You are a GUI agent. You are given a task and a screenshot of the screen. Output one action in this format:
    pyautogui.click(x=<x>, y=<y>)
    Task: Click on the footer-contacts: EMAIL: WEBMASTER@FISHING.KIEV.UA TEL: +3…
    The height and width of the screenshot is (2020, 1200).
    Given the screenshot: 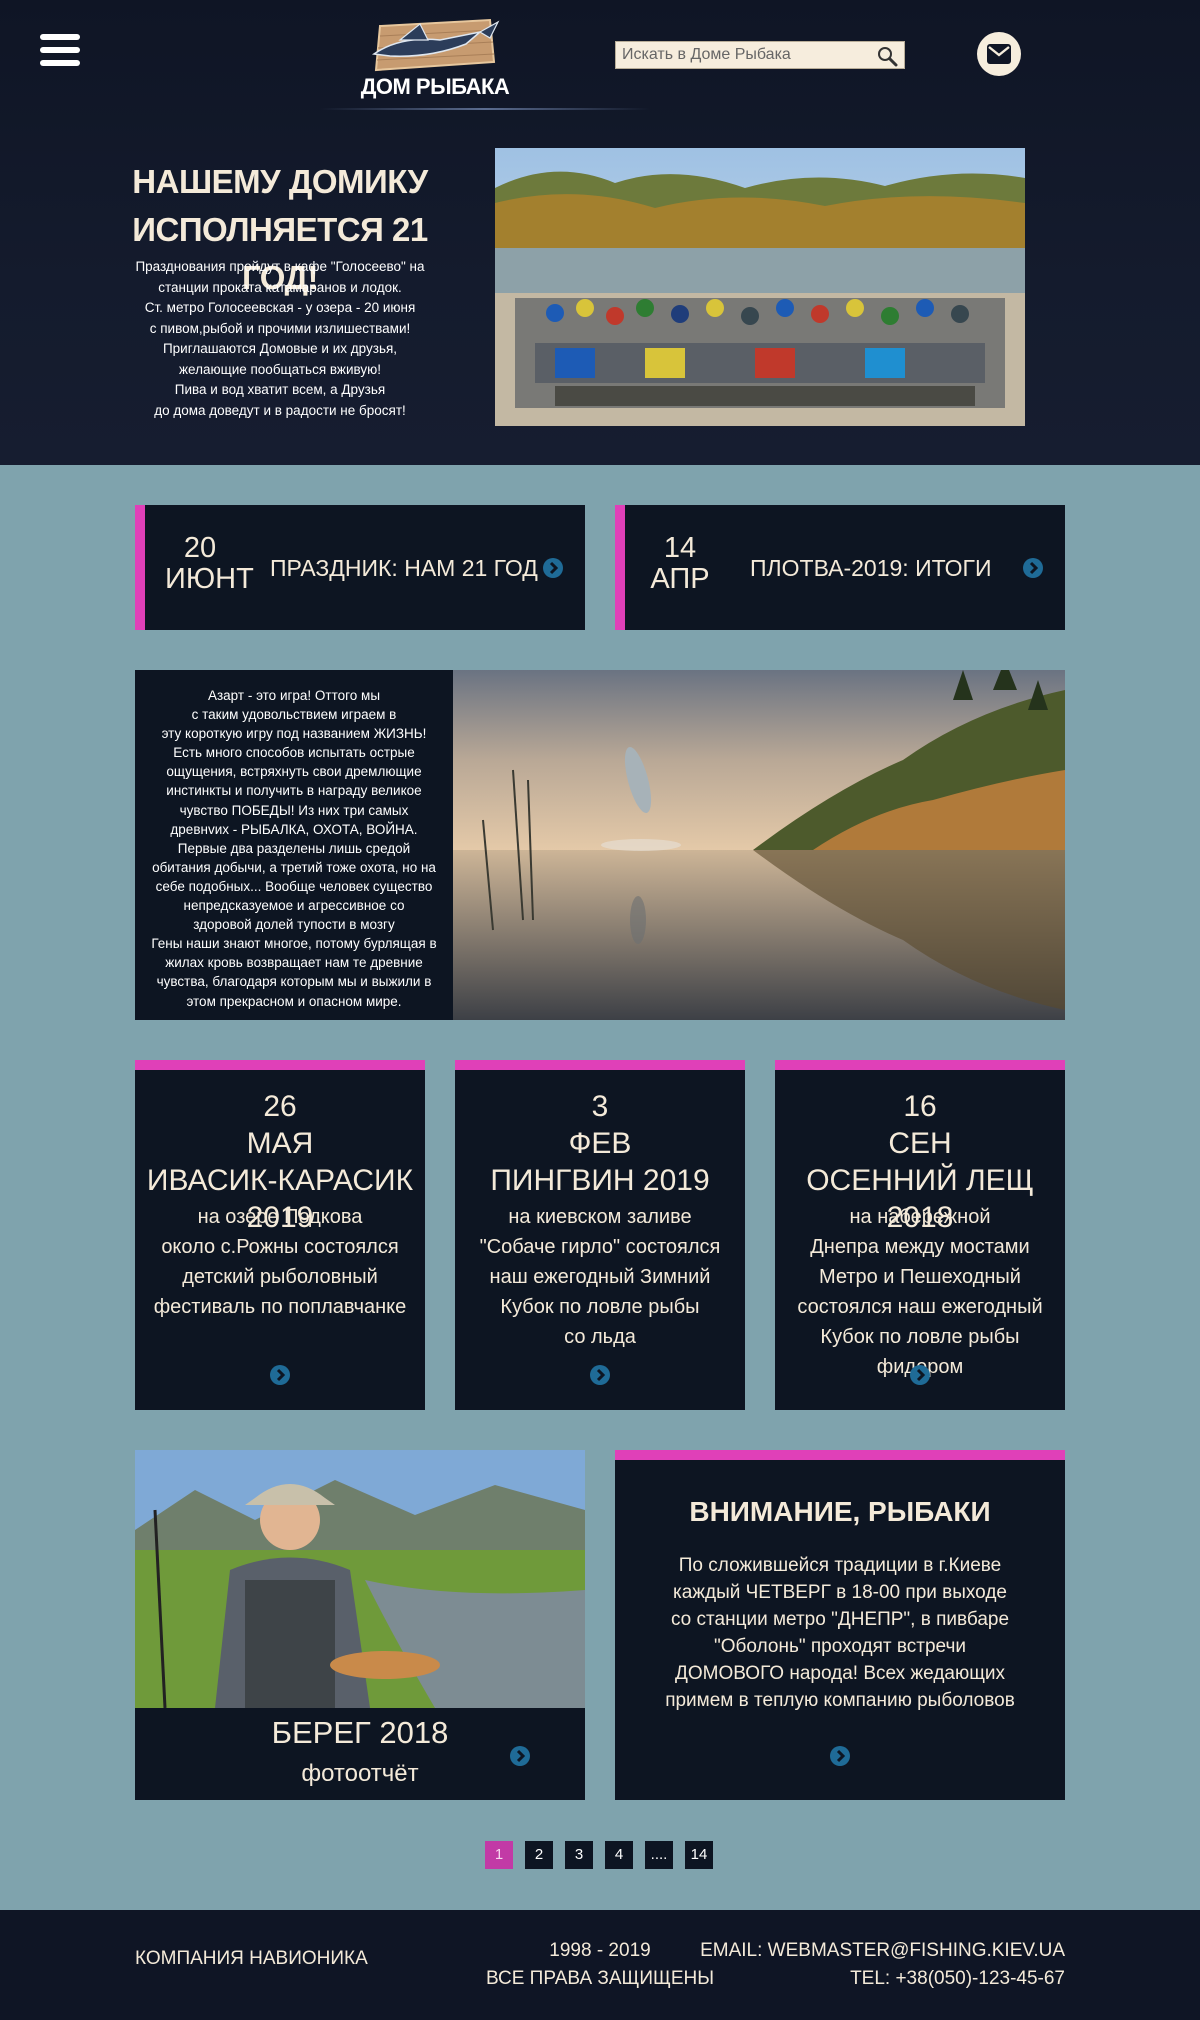 What is the action you would take?
    pyautogui.click(x=882, y=1965)
    